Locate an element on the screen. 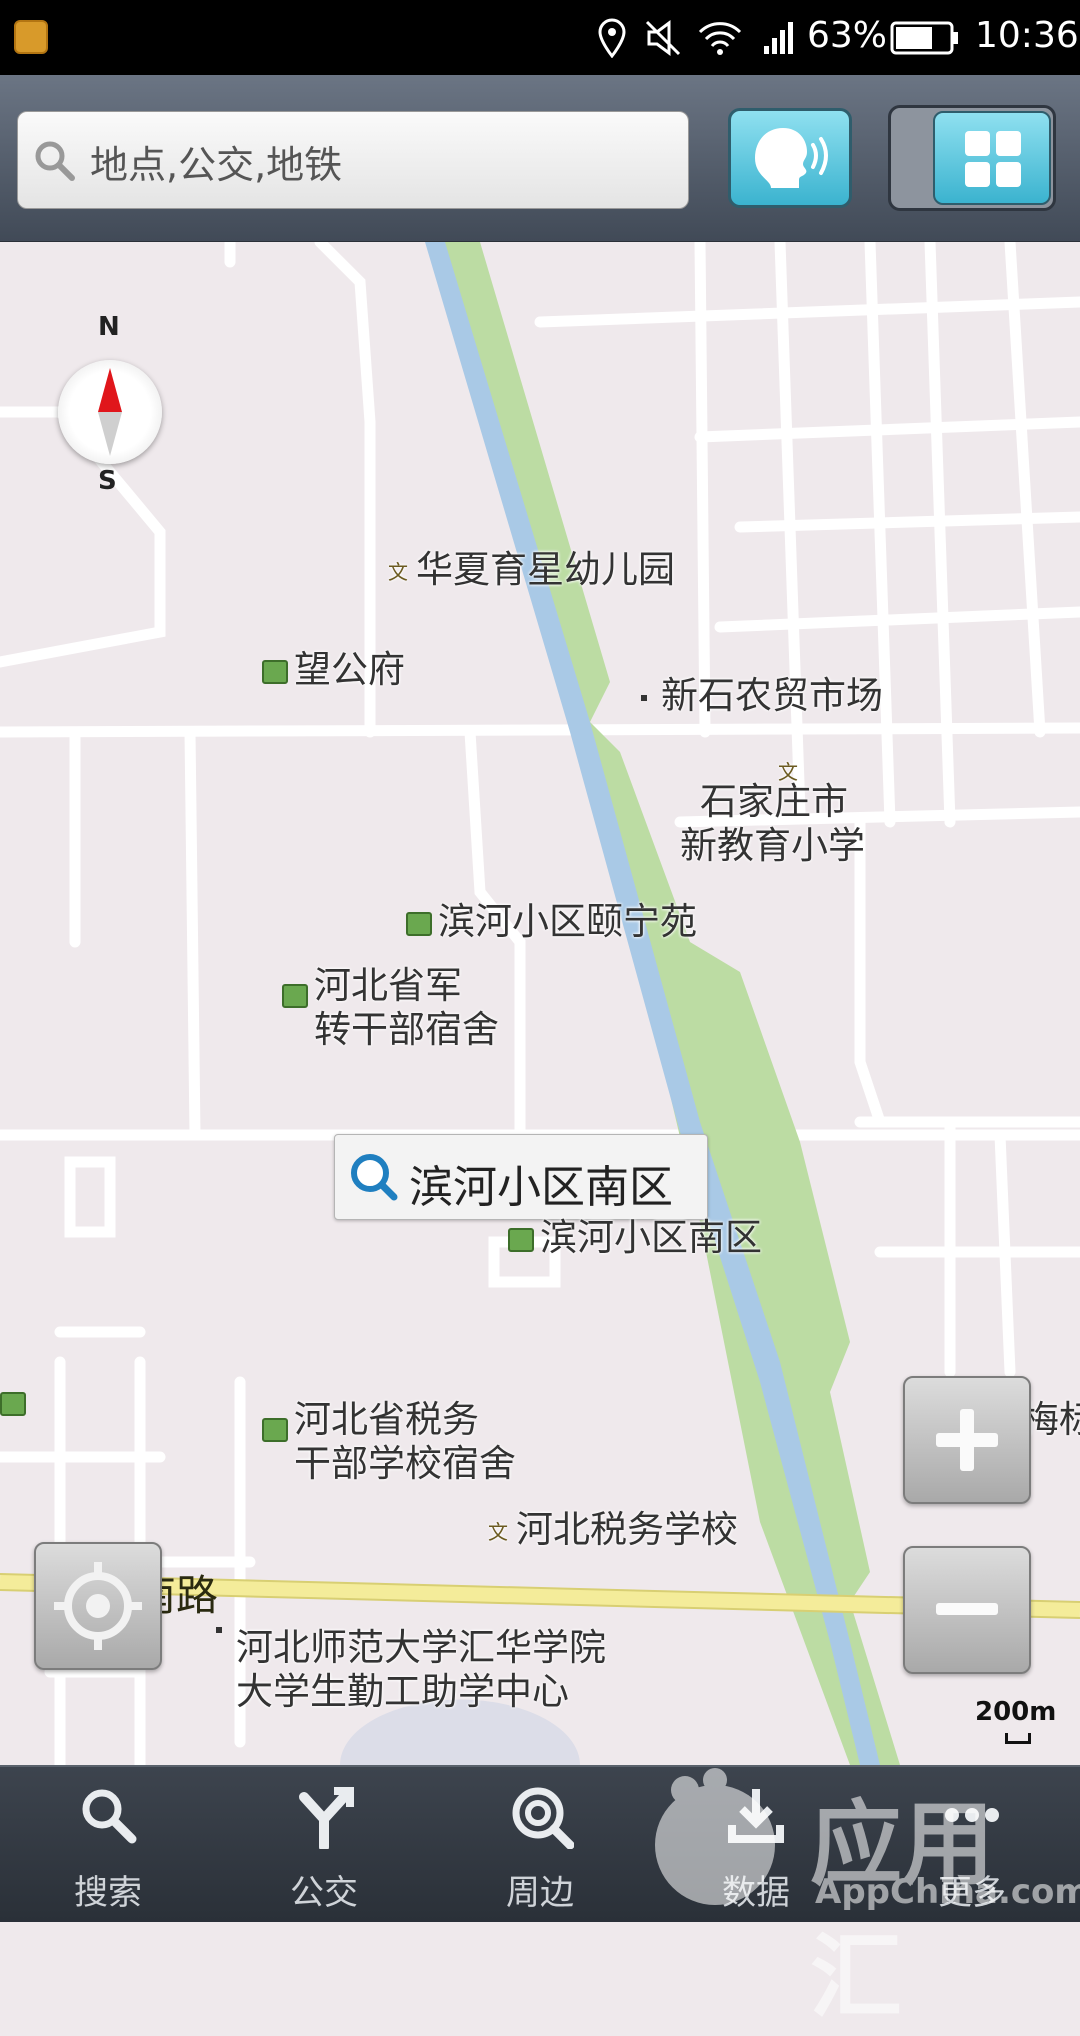 Image resolution: width=1080 pixels, height=2036 pixels. poi-unnamed is located at coordinates (16, 1402).